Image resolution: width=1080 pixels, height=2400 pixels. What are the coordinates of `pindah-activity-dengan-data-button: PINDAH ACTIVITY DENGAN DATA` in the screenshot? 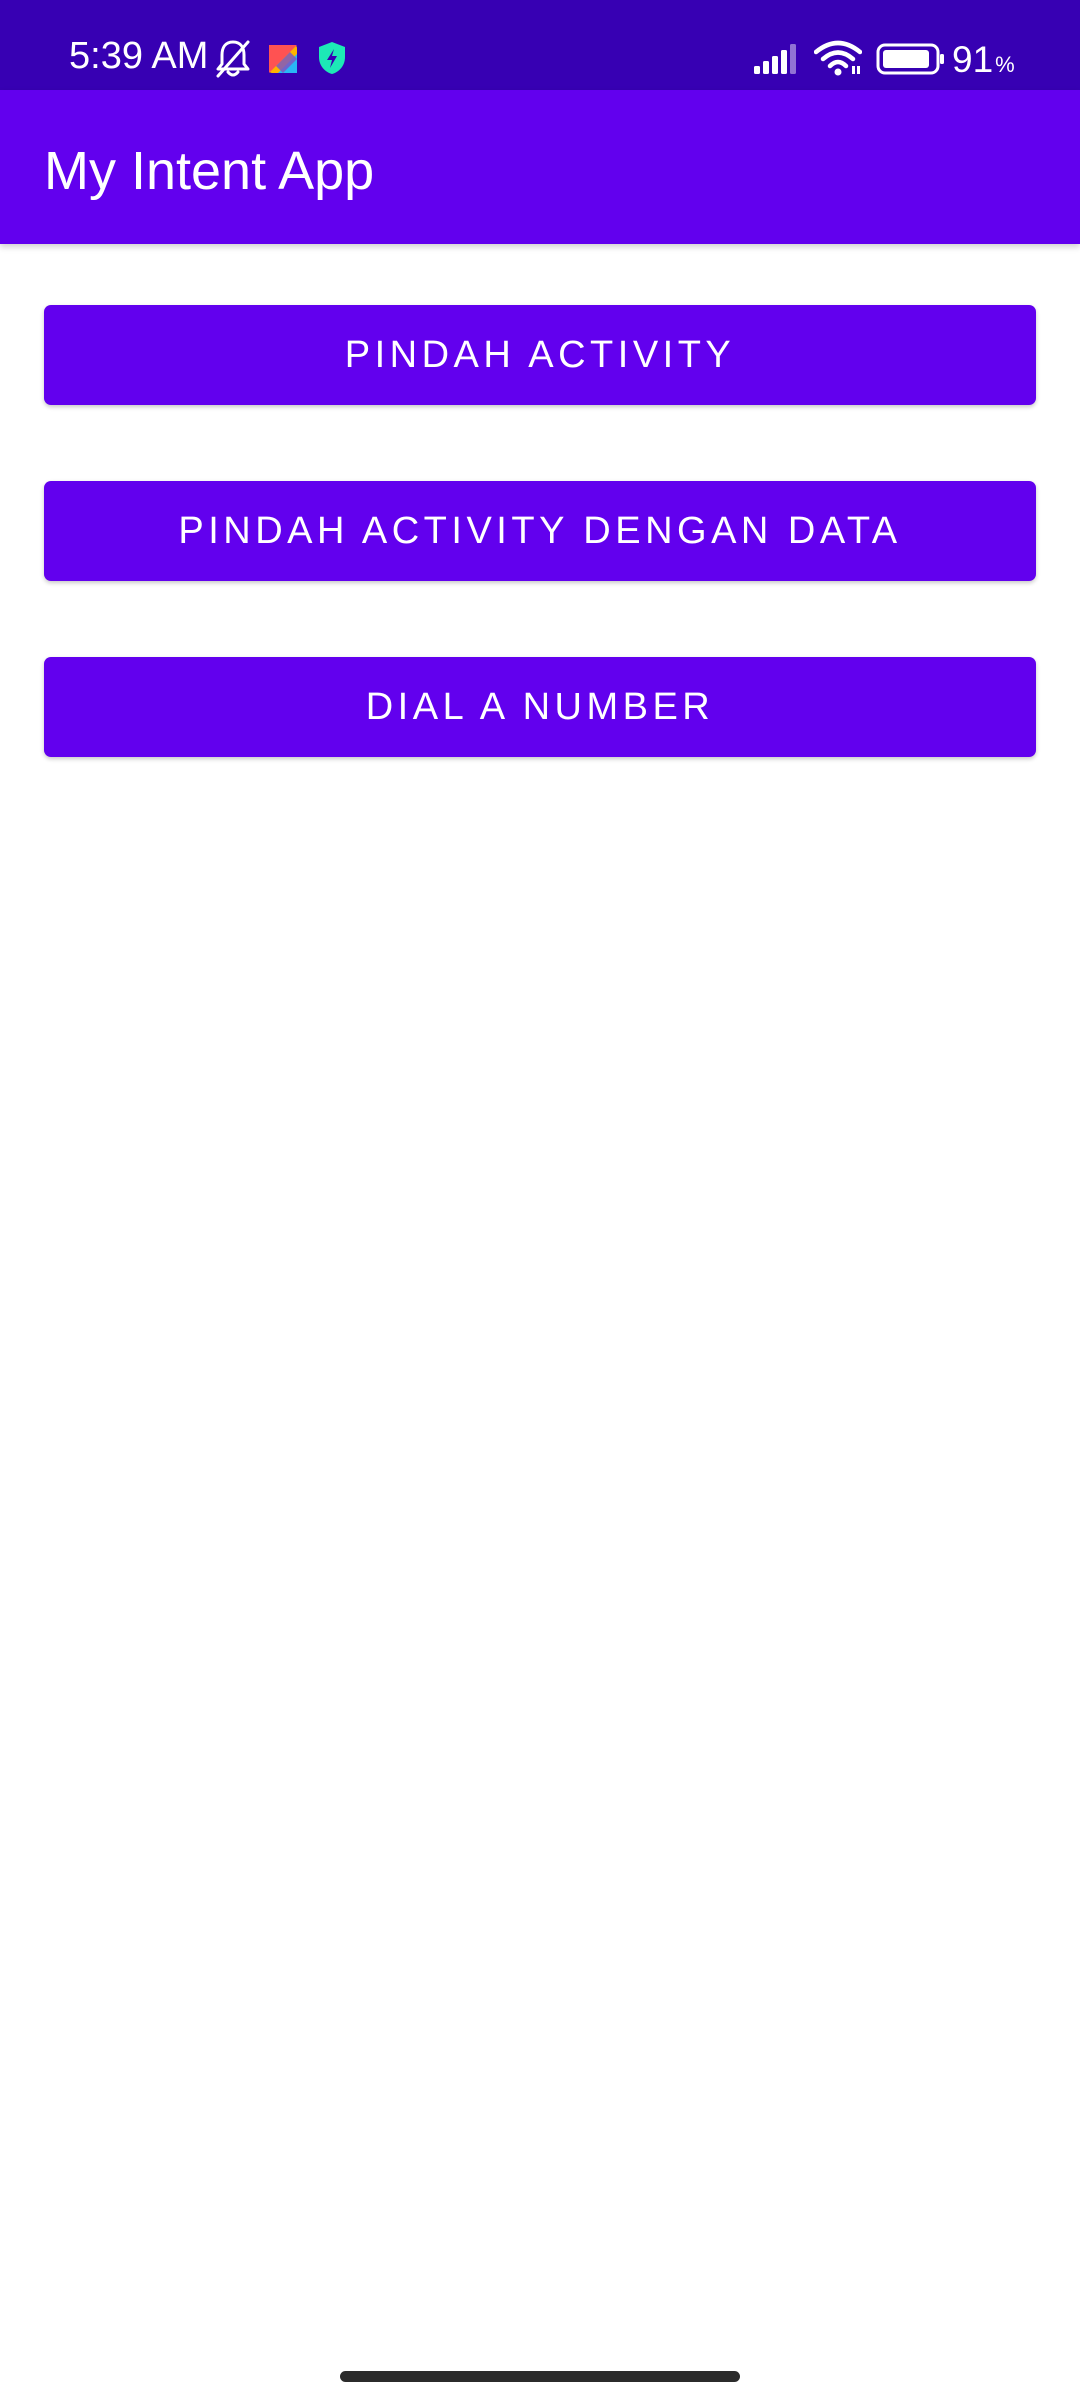 It's located at (540, 531).